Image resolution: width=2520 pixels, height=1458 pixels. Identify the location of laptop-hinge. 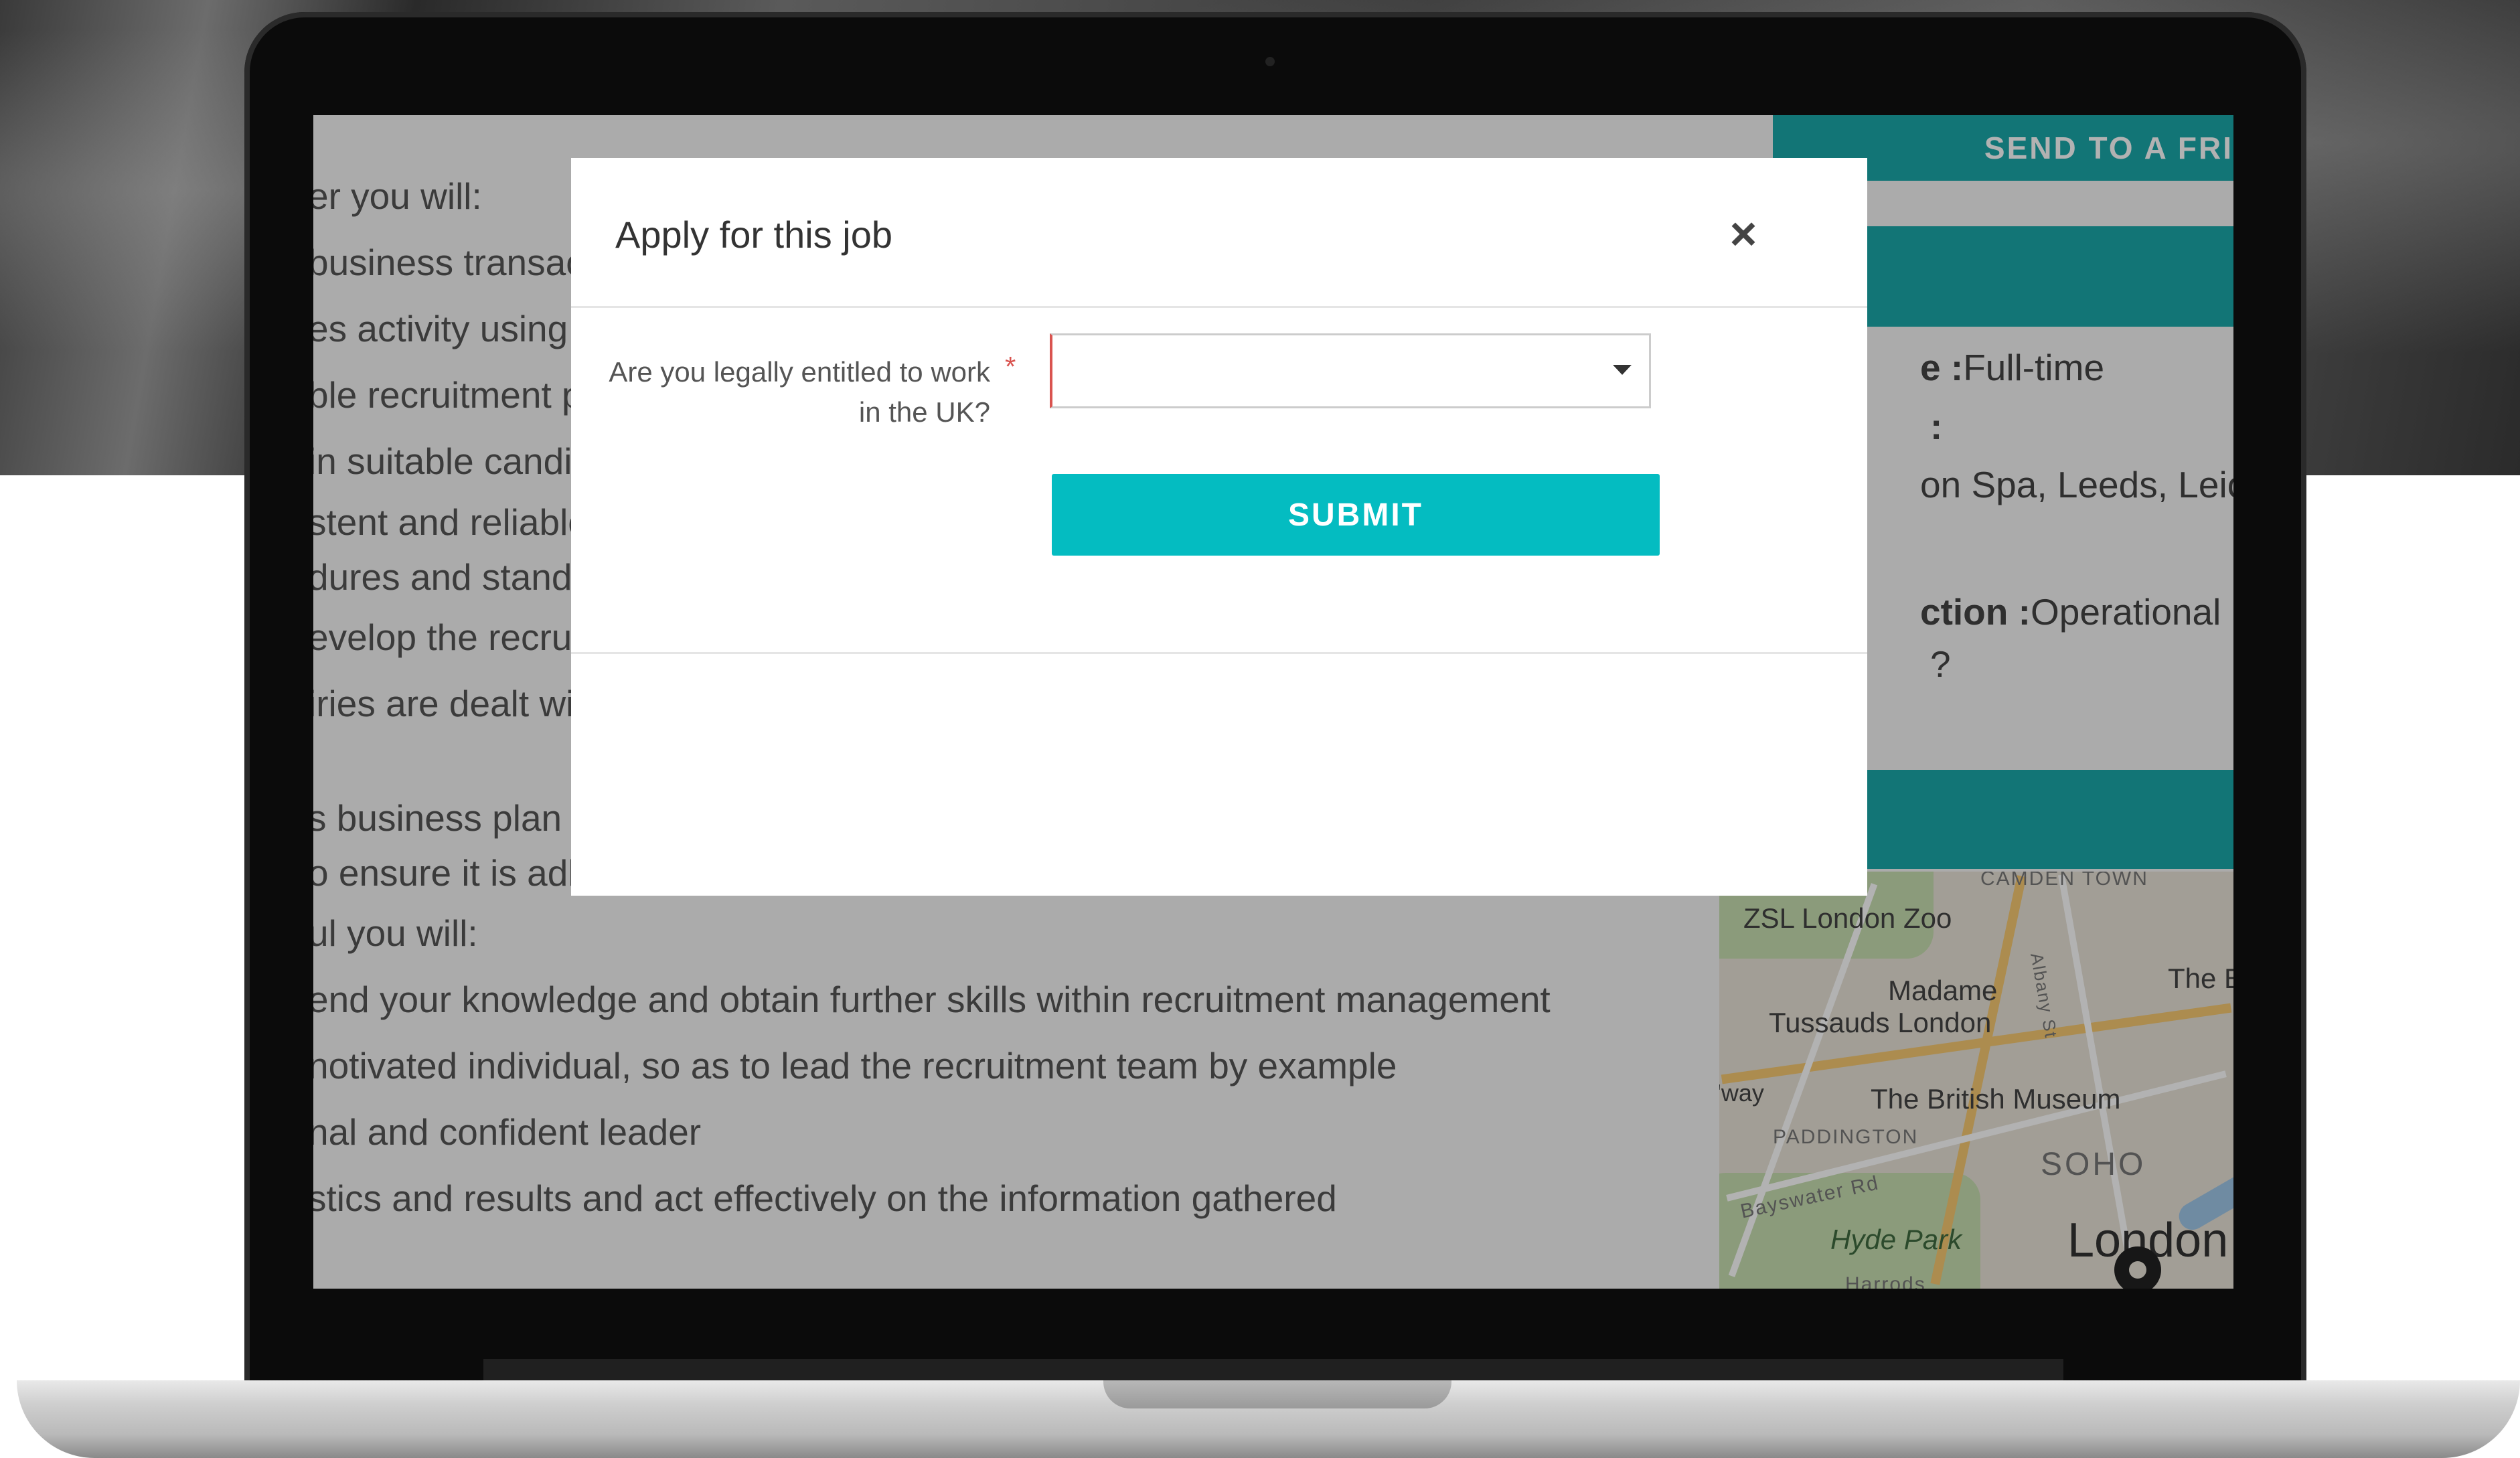
(1273, 1370).